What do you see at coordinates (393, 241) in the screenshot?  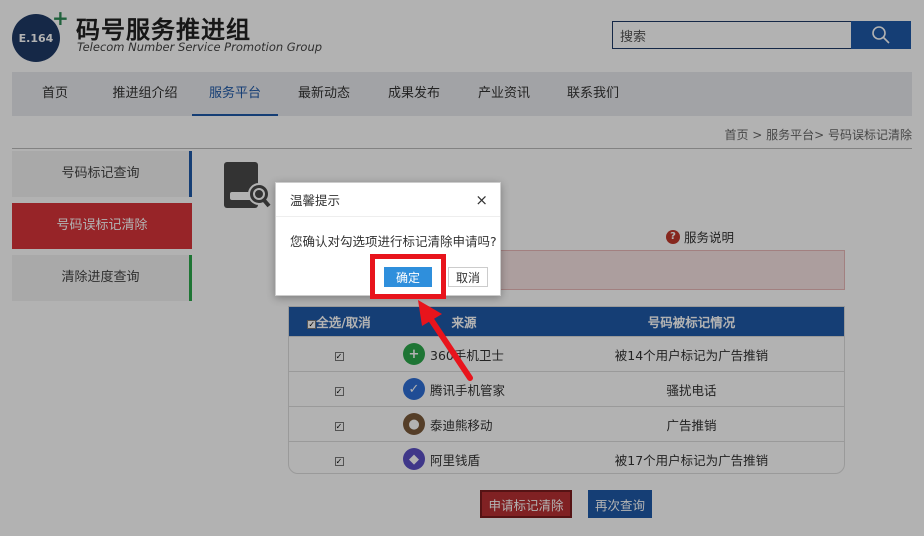 I see `dialog-message: 您确认对勾选项进行标记清除申请吗?` at bounding box center [393, 241].